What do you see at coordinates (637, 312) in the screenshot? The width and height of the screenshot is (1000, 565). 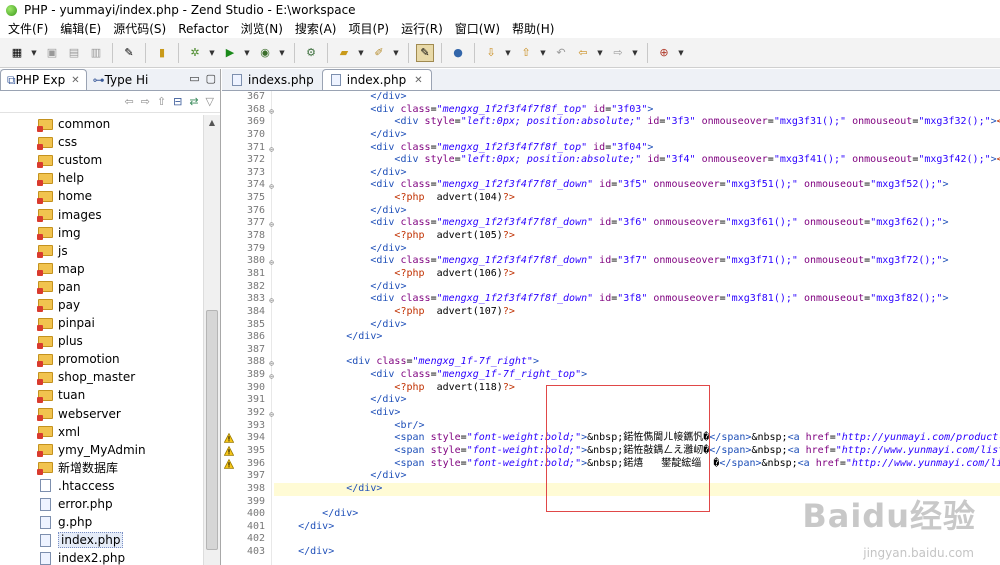 I see `code-line: <?php advert(107)?>` at bounding box center [637, 312].